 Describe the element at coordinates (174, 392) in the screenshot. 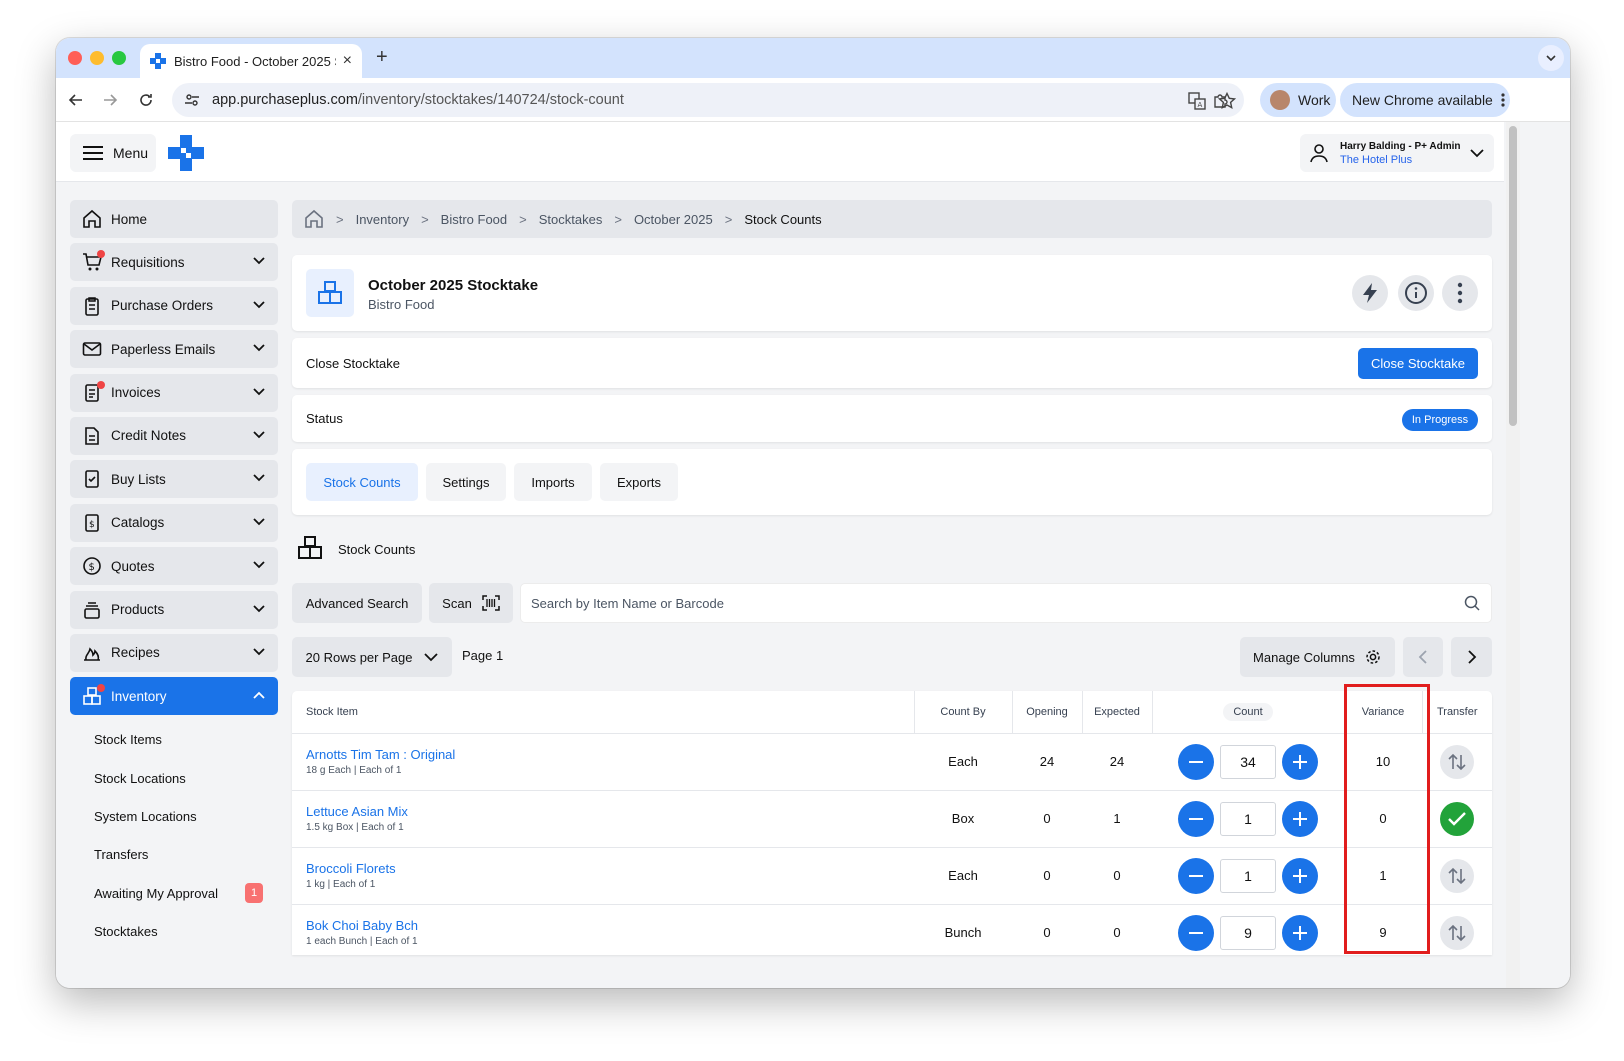

I see `sidebar-item-invoices: Invoices` at that location.